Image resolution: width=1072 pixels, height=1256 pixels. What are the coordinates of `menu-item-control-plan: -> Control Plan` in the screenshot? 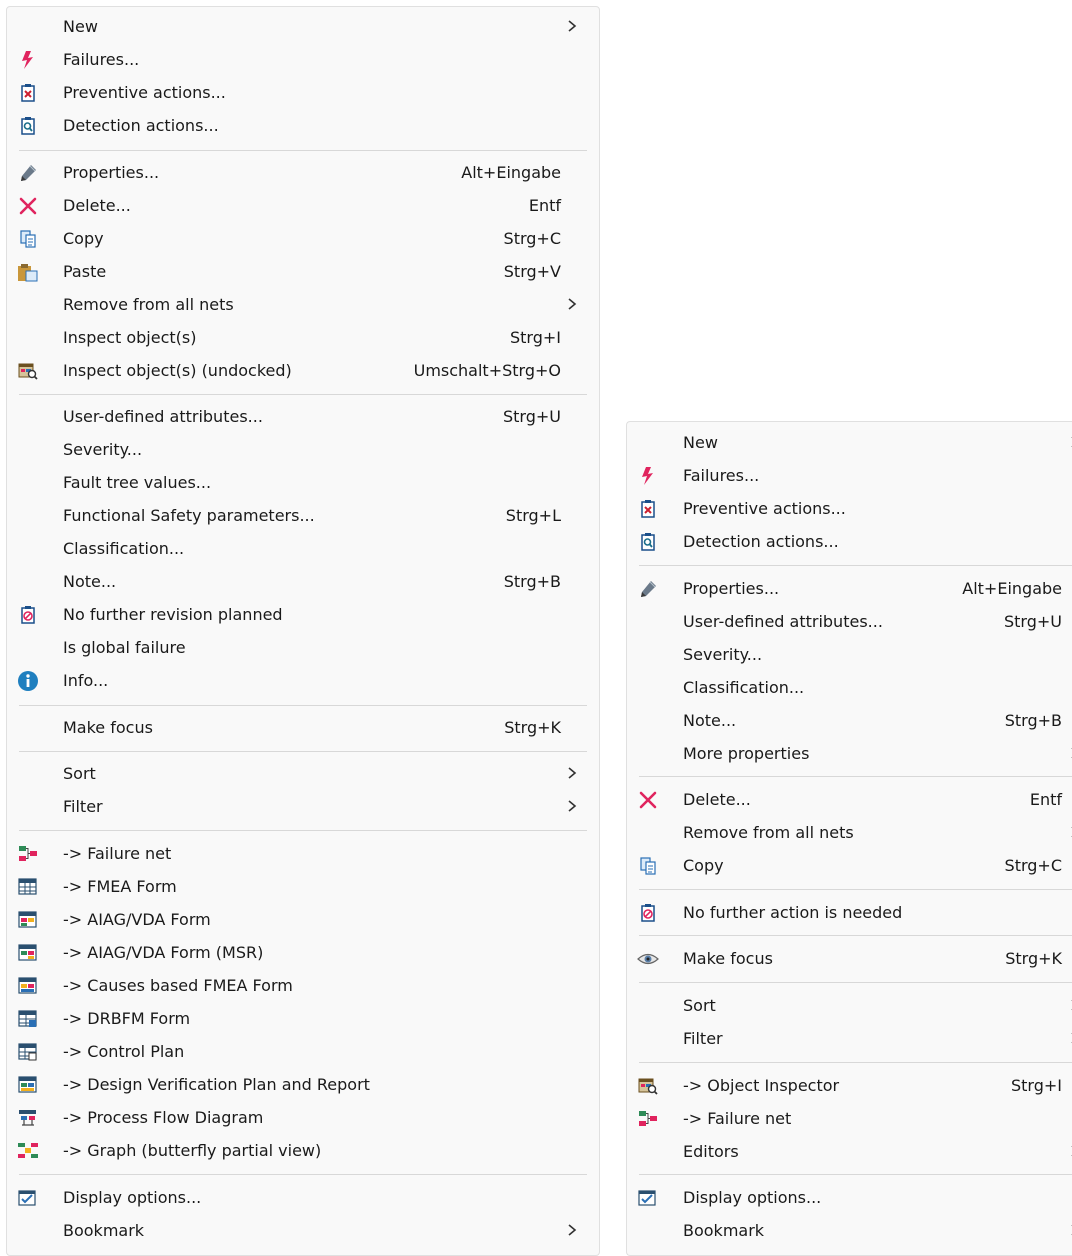 It's located at (303, 1051).